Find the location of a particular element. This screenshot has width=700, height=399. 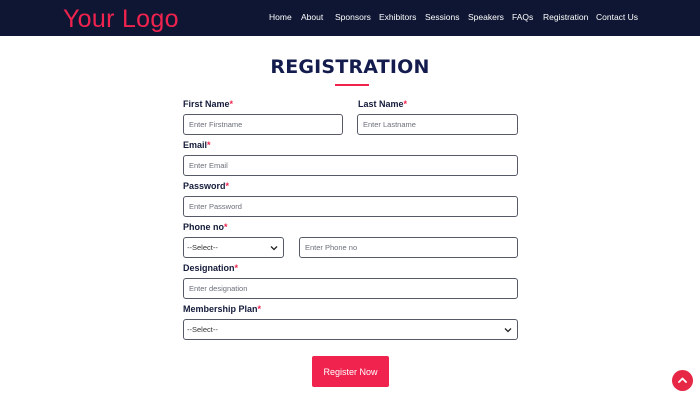

membership-plan-select: --Select-- is located at coordinates (350, 329).